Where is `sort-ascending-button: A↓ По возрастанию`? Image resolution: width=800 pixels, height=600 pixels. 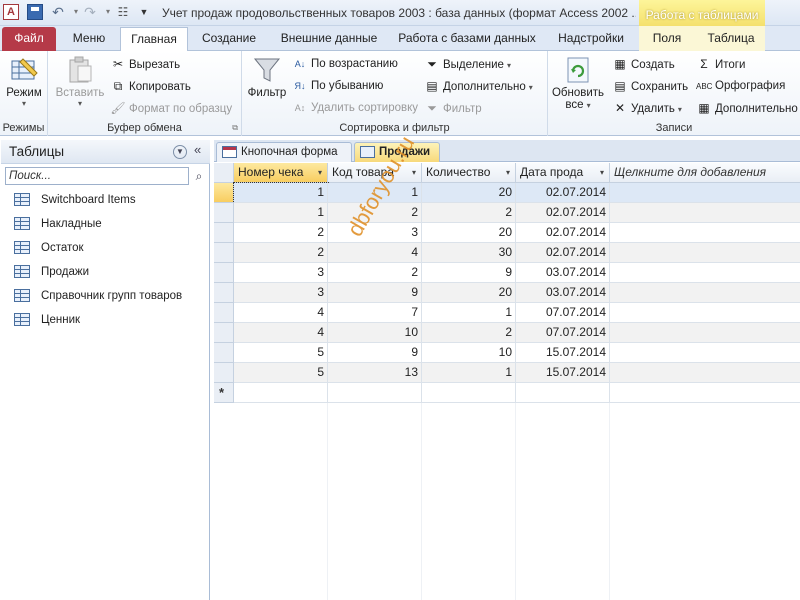 sort-ascending-button: A↓ По возрастанию is located at coordinates (345, 64).